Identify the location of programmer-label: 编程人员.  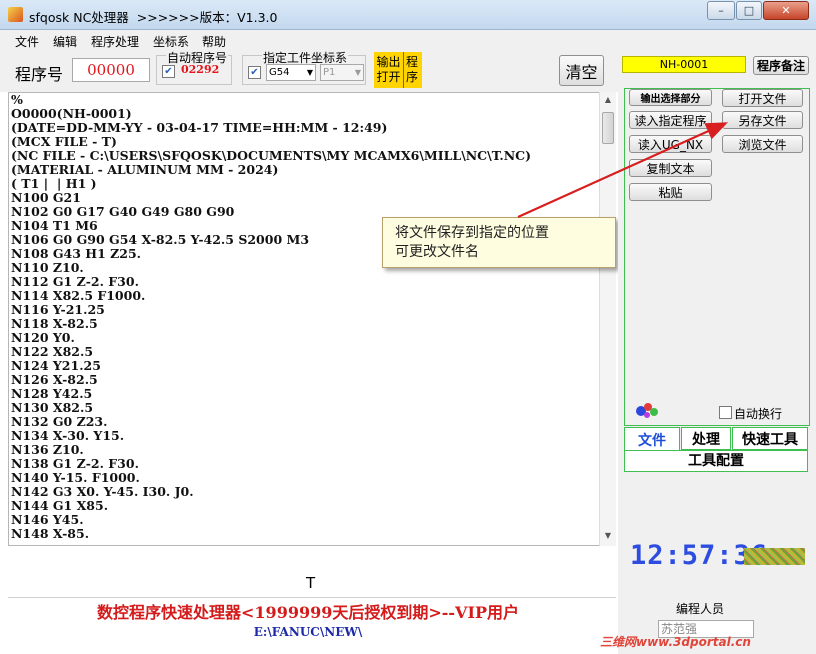
(700, 609).